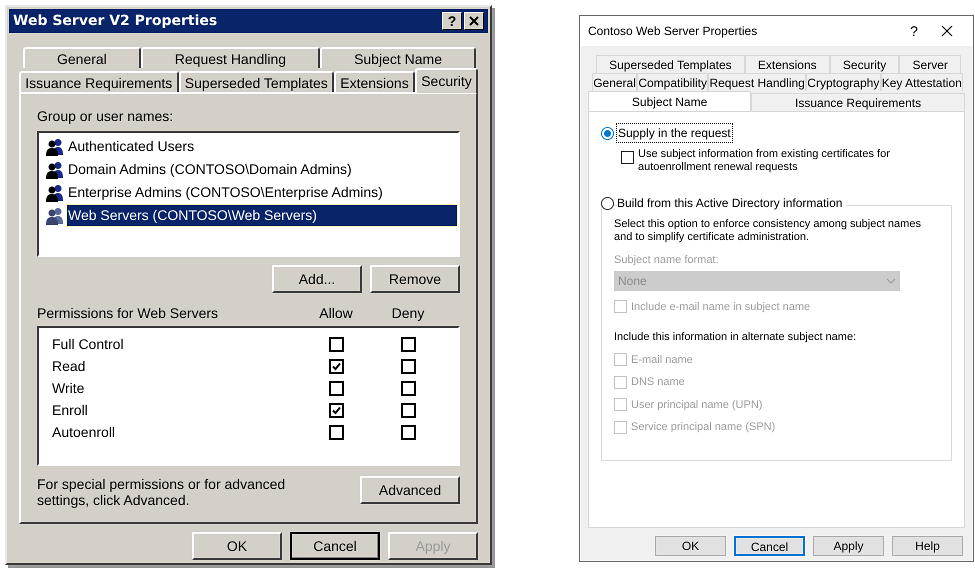 The image size is (975, 569). Describe the element at coordinates (658, 382) in the screenshot. I see `checkbox-label: DNS name` at that location.